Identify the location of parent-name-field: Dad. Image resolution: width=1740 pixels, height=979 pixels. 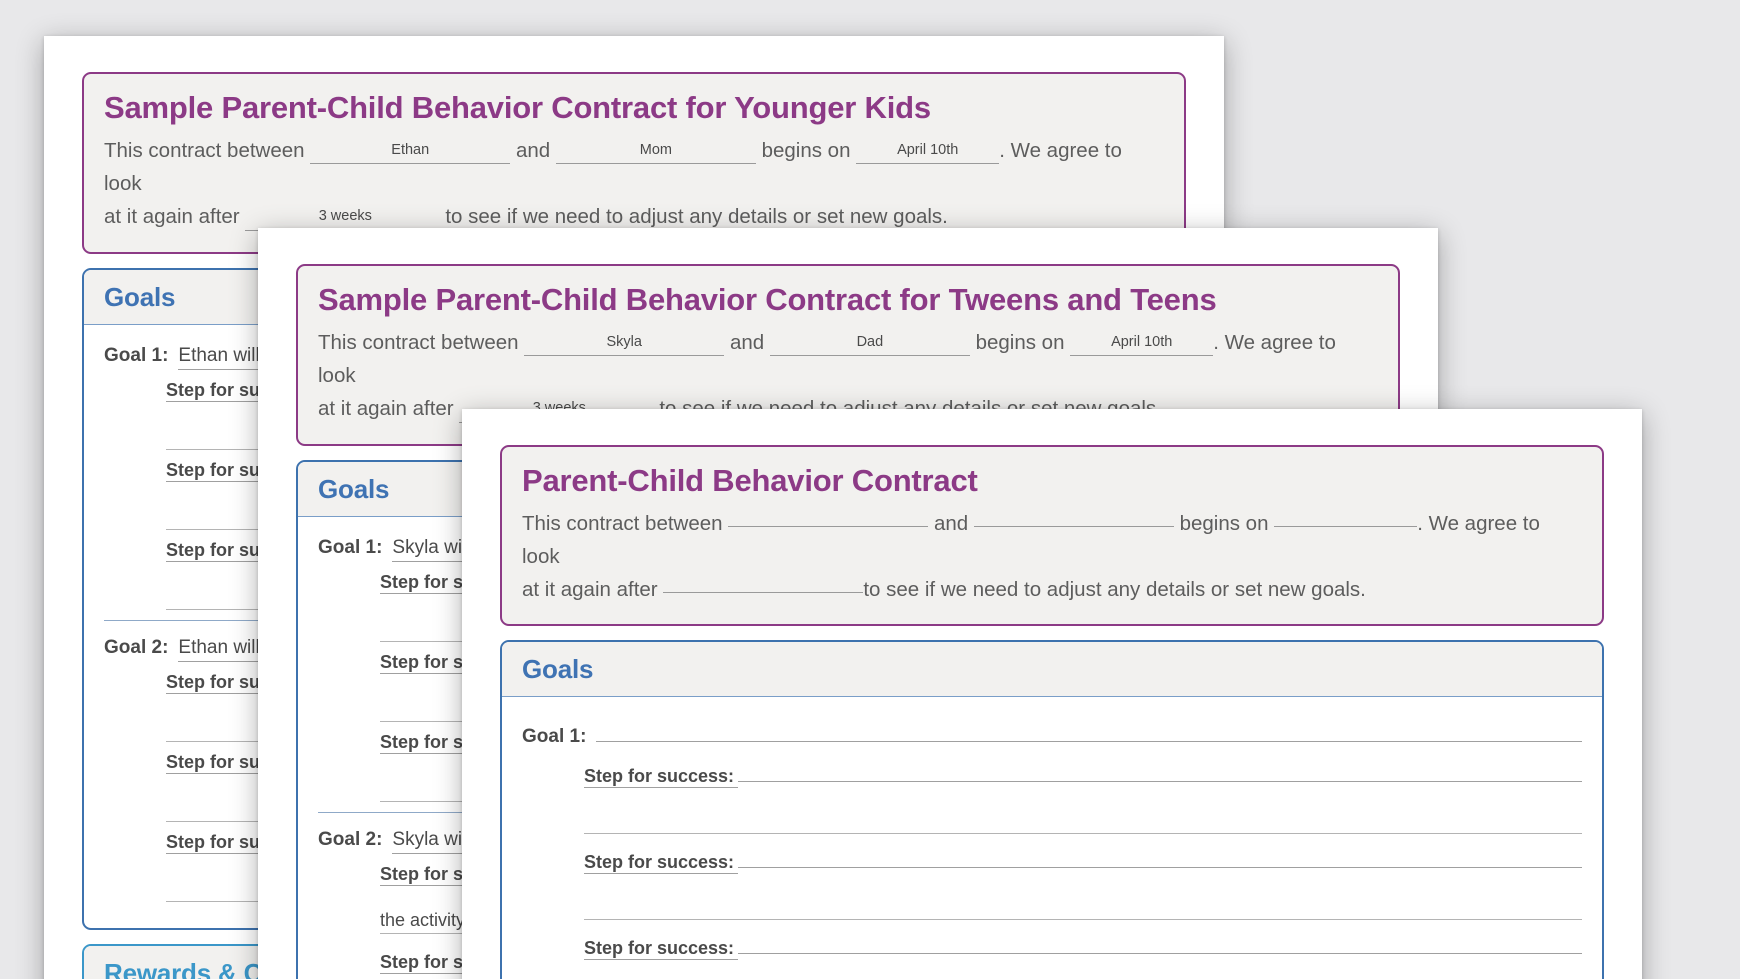
(869, 344).